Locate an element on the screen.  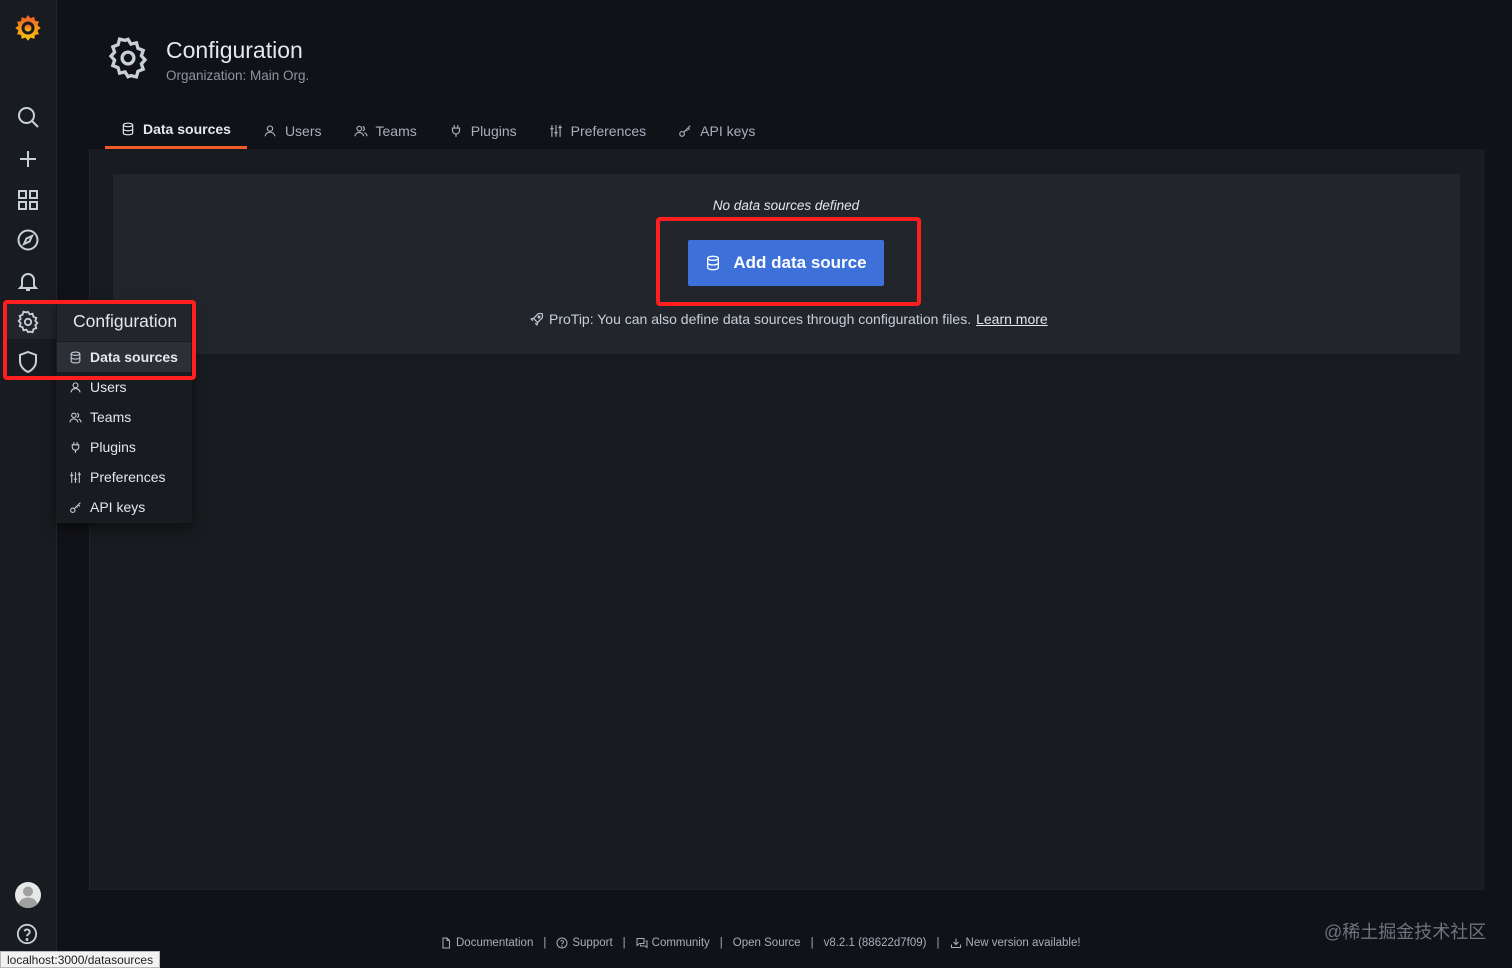
learn-more-link: Learn more is located at coordinates (1012, 319).